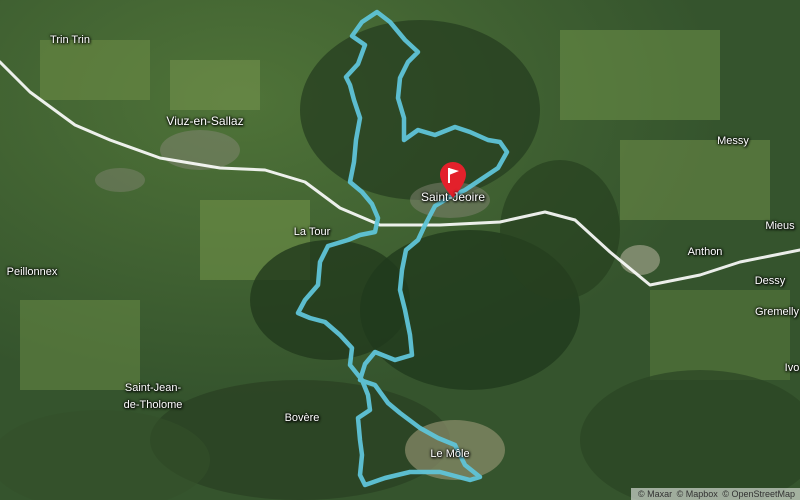 The height and width of the screenshot is (500, 800). What do you see at coordinates (32, 272) in the screenshot?
I see `place-label-peillonnex: Peillonnex` at bounding box center [32, 272].